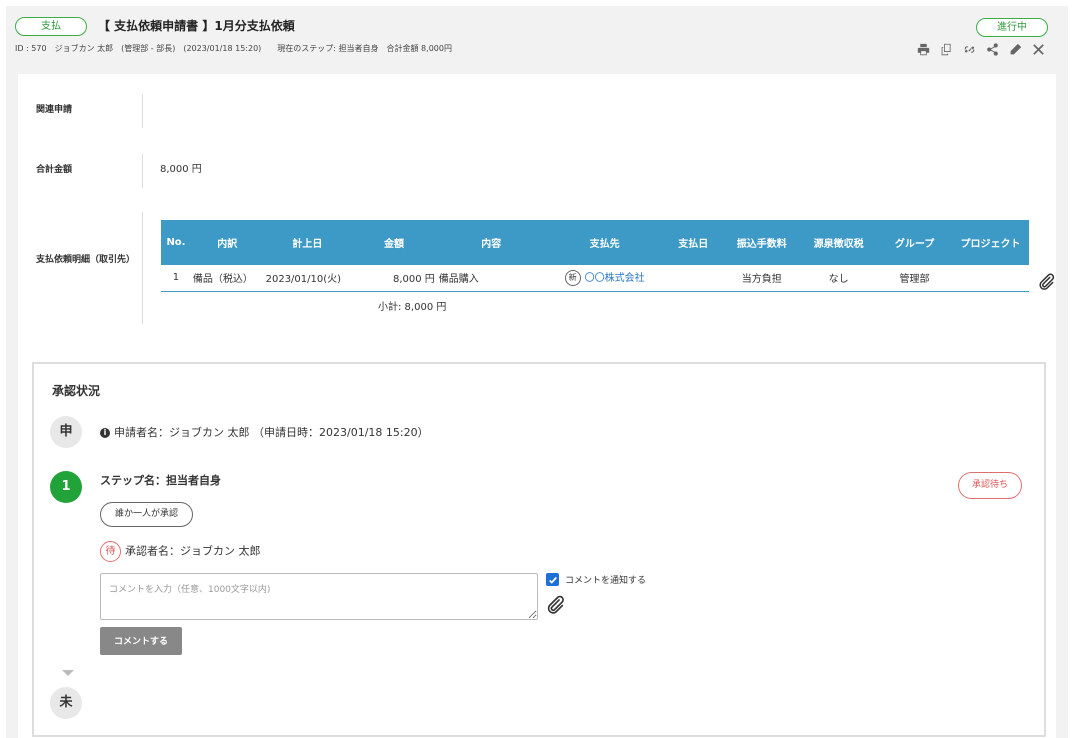  Describe the element at coordinates (992, 49) in the screenshot. I see `share-icon` at that location.